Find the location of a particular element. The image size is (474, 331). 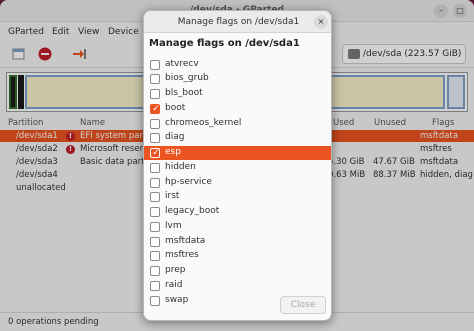

flag-item-legacy-boot: legacy_boot is located at coordinates (237, 212).